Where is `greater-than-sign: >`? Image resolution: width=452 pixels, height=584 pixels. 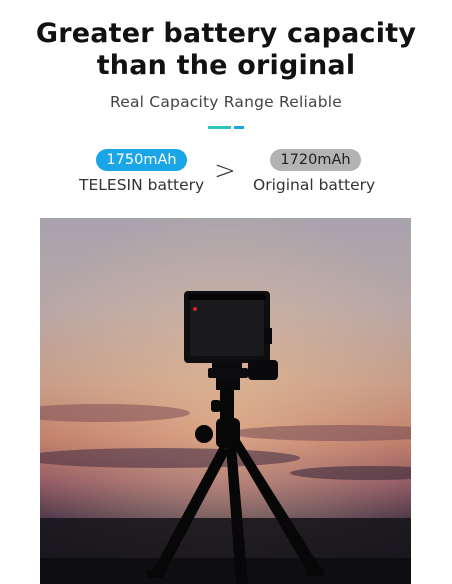
greater-than-sign: > is located at coordinates (225, 171).